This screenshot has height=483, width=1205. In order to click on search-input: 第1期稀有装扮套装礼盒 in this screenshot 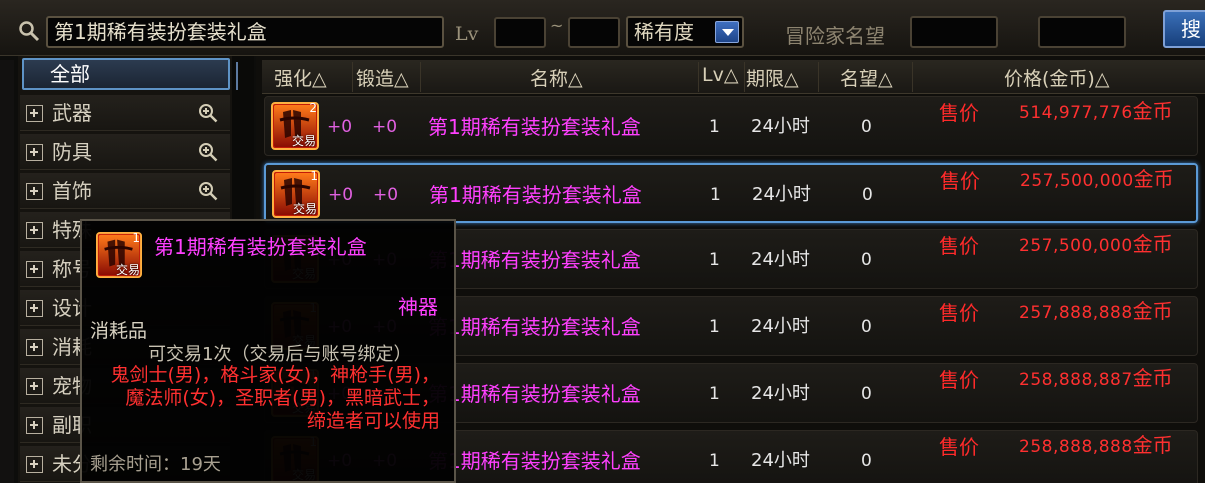, I will do `click(245, 32)`.